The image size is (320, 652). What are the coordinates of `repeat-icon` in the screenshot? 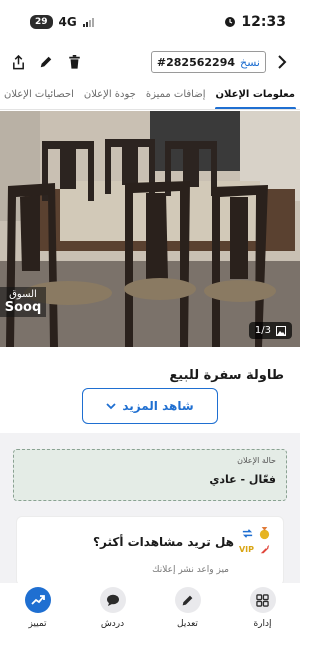 It's located at (247, 533).